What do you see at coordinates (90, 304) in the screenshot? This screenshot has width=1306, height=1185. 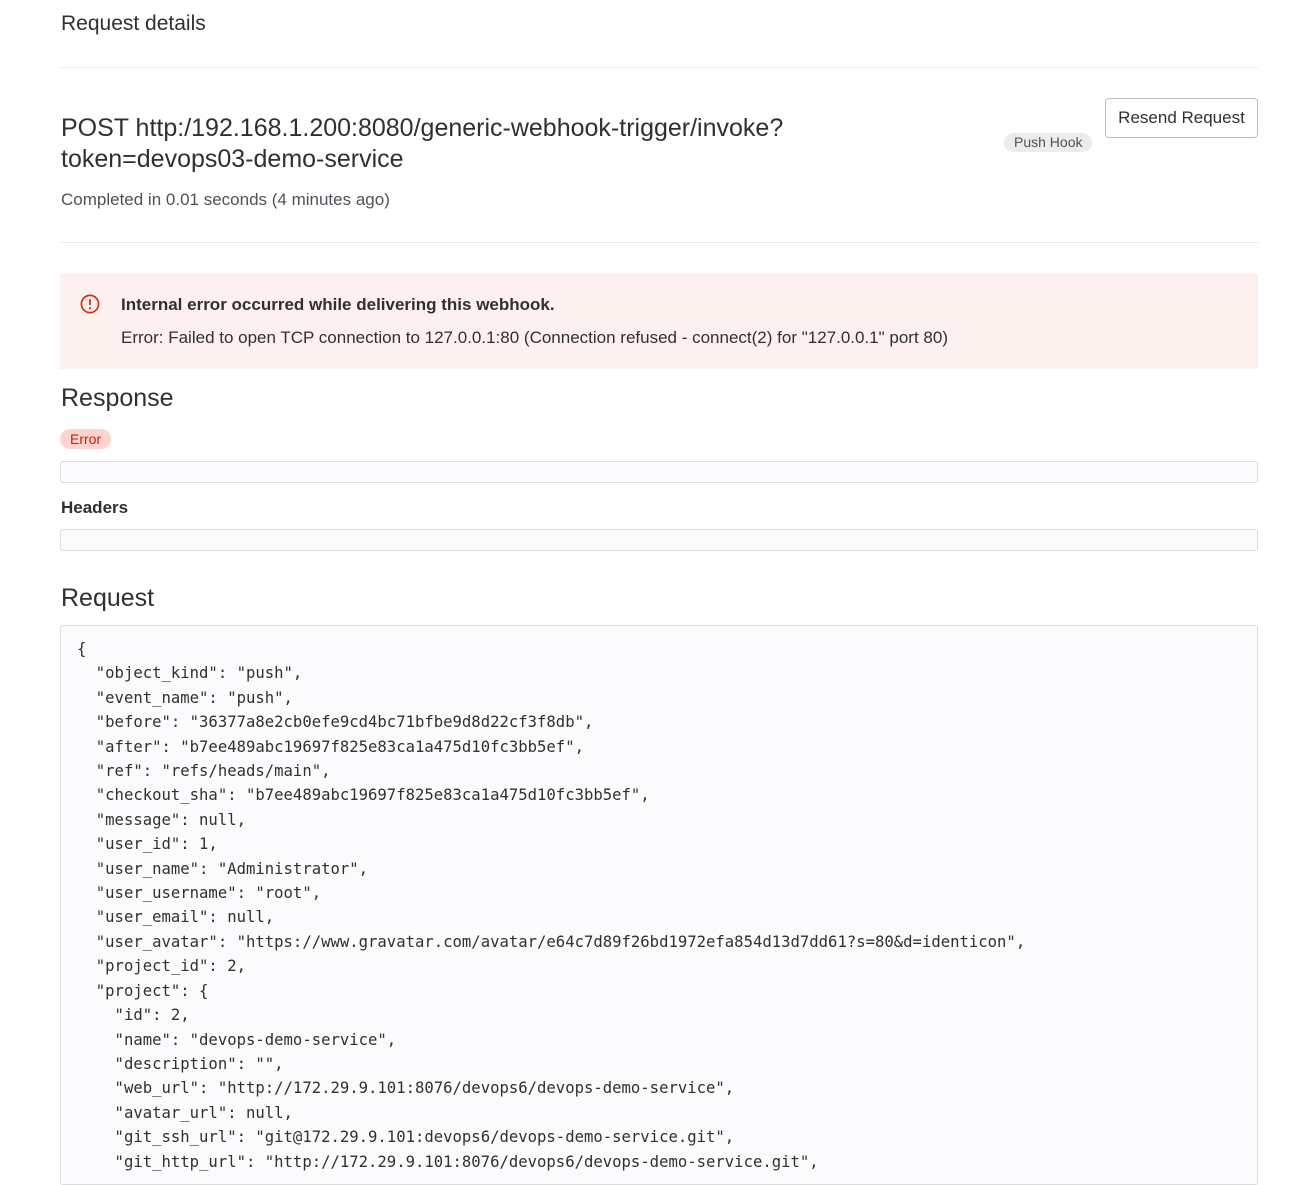 I see `error-circle-icon` at bounding box center [90, 304].